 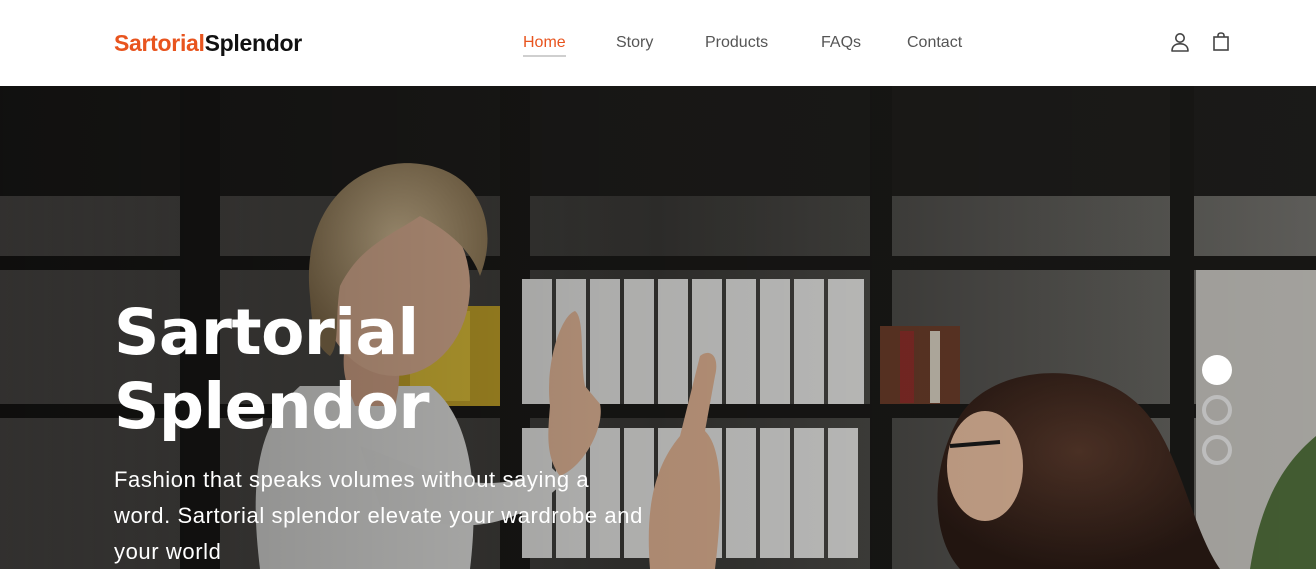 I want to click on nav-link-home: Home, so click(x=544, y=45).